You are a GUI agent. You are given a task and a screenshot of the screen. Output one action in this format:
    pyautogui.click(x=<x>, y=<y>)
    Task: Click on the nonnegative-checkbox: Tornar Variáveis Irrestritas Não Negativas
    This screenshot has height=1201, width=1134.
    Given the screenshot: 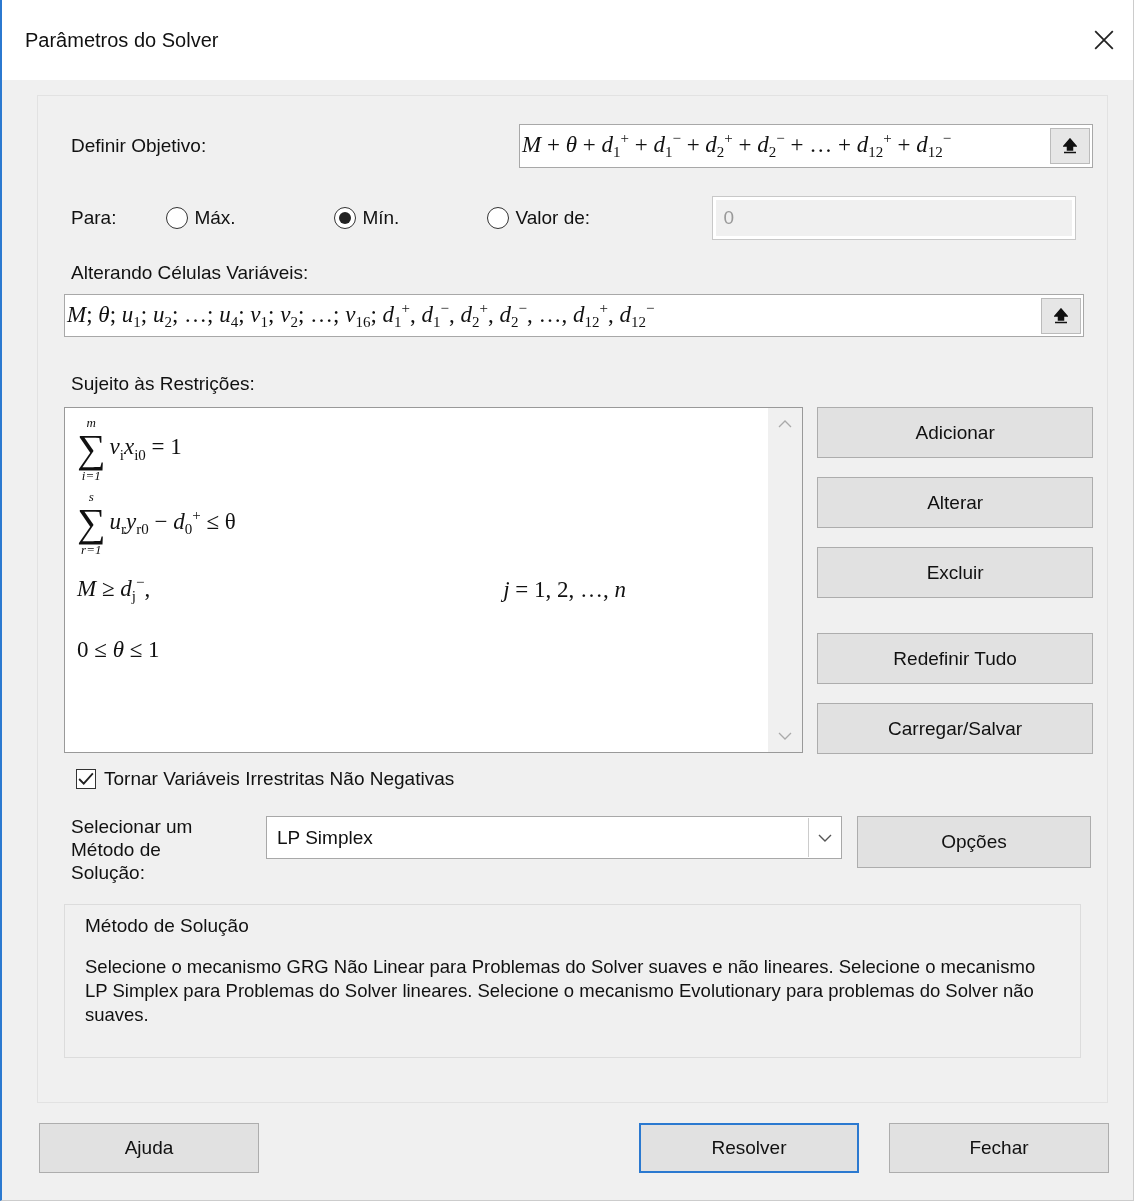 What is the action you would take?
    pyautogui.click(x=584, y=779)
    